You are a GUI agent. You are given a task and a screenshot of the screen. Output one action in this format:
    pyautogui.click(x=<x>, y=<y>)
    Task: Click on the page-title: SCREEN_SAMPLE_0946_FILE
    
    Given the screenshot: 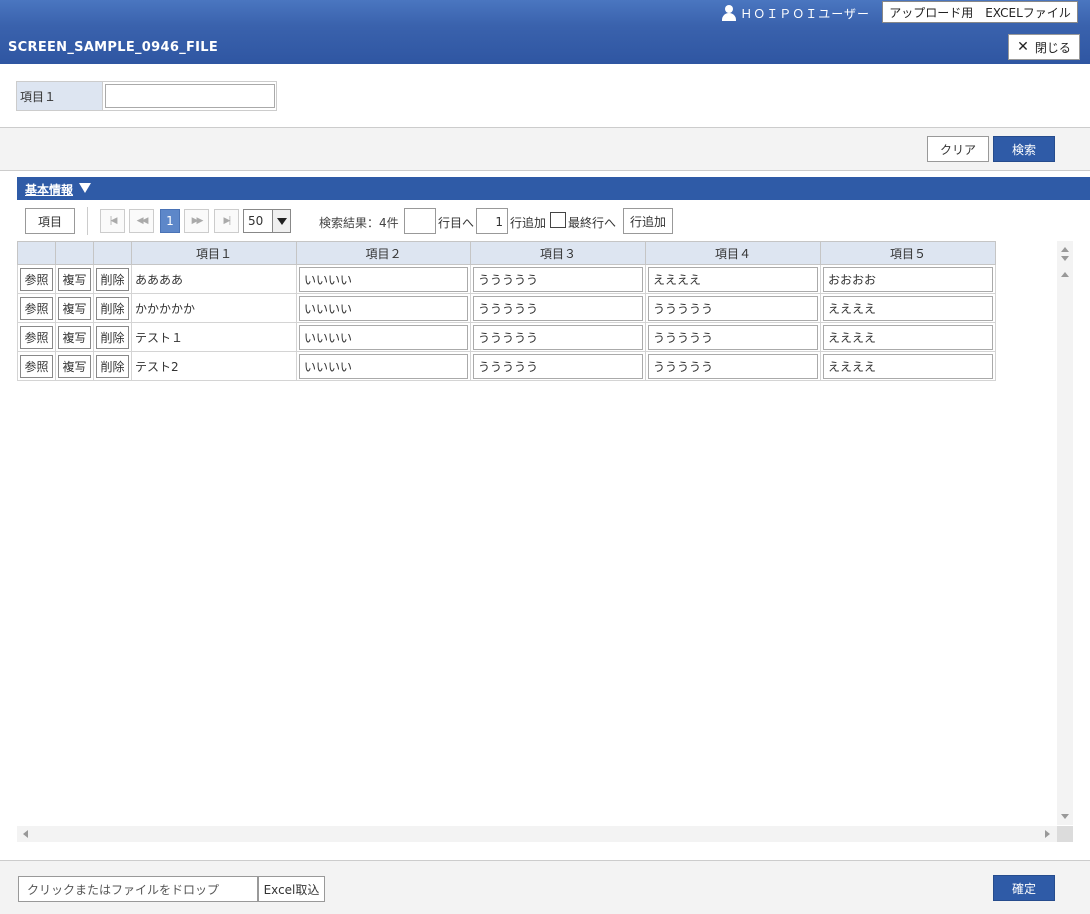 What is the action you would take?
    pyautogui.click(x=113, y=47)
    